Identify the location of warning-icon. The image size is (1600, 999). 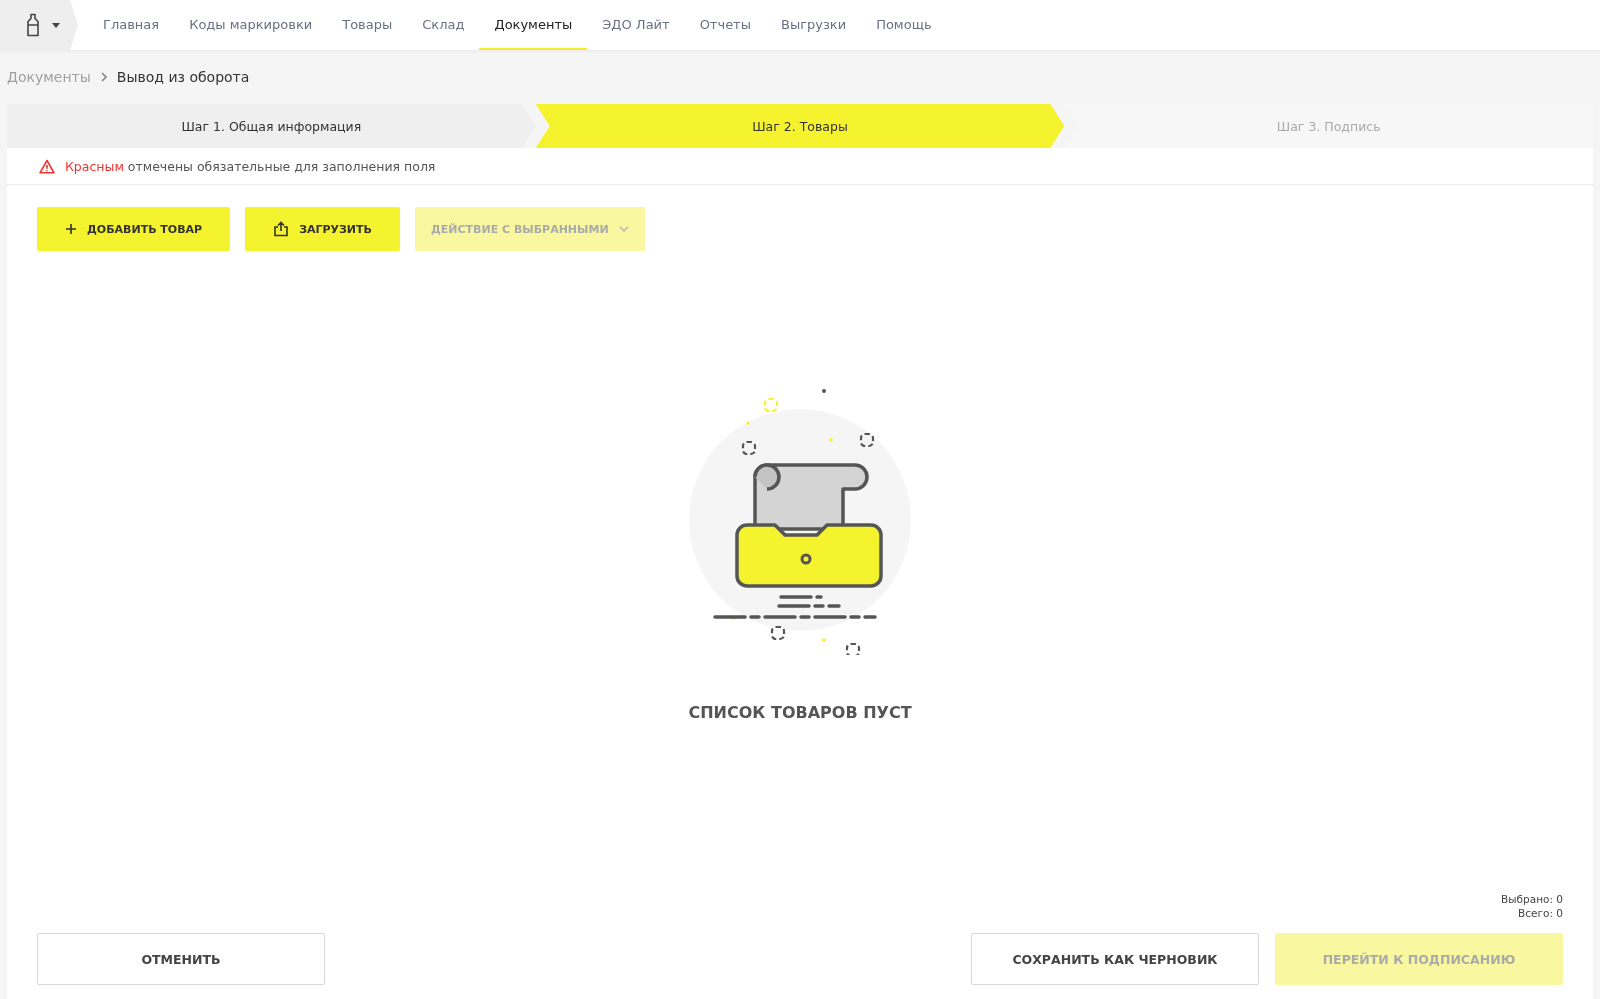
(47, 166).